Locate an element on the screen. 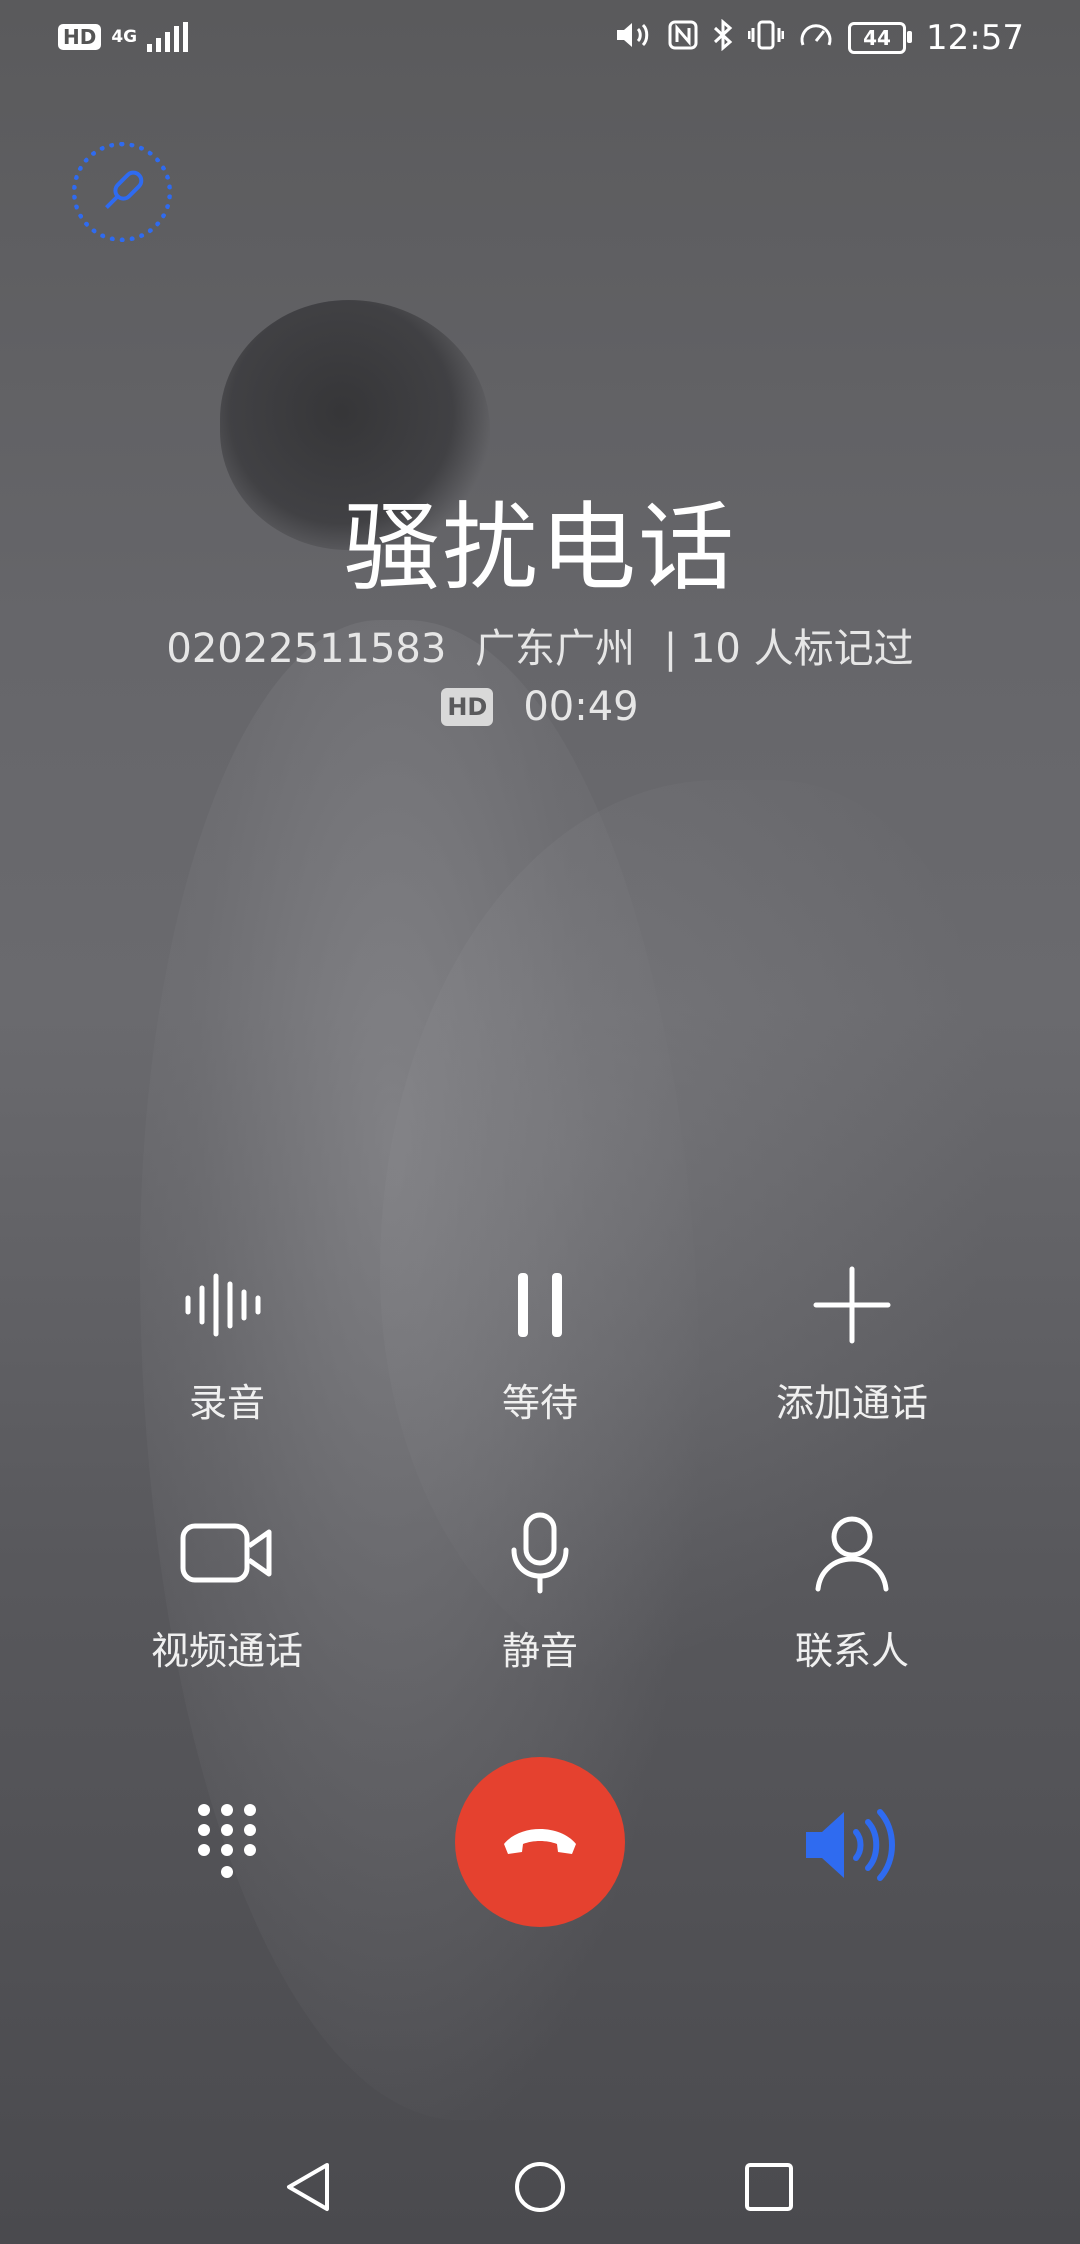 Image resolution: width=1080 pixels, height=2244 pixels. video-call-button: 视频通话 is located at coordinates (227, 1591).